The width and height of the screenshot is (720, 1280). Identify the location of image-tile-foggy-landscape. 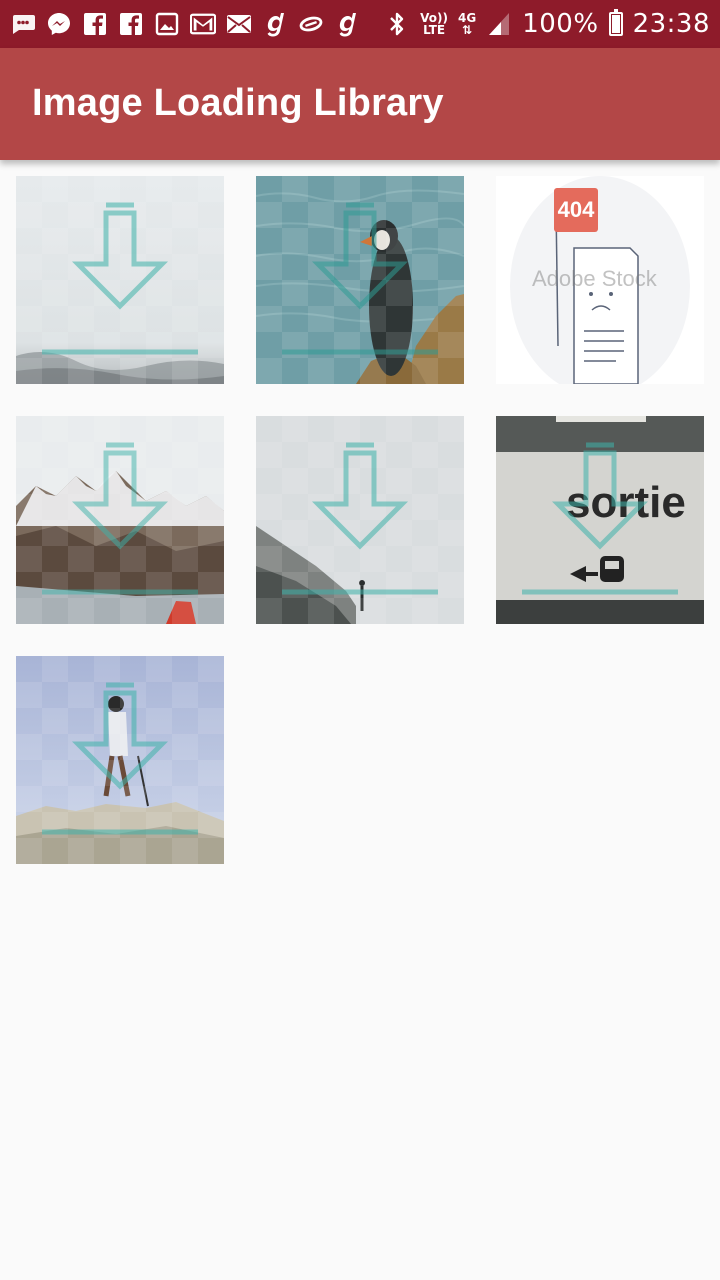
(120, 280).